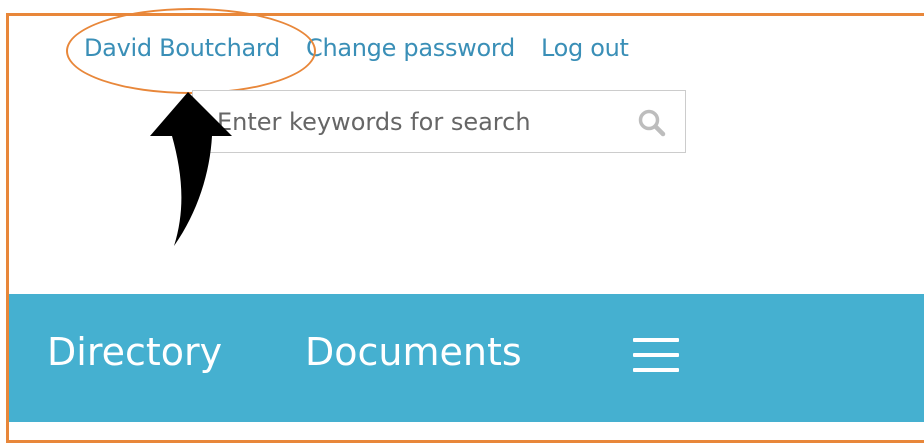  What do you see at coordinates (413, 352) in the screenshot?
I see `nav-item-documents: Documents` at bounding box center [413, 352].